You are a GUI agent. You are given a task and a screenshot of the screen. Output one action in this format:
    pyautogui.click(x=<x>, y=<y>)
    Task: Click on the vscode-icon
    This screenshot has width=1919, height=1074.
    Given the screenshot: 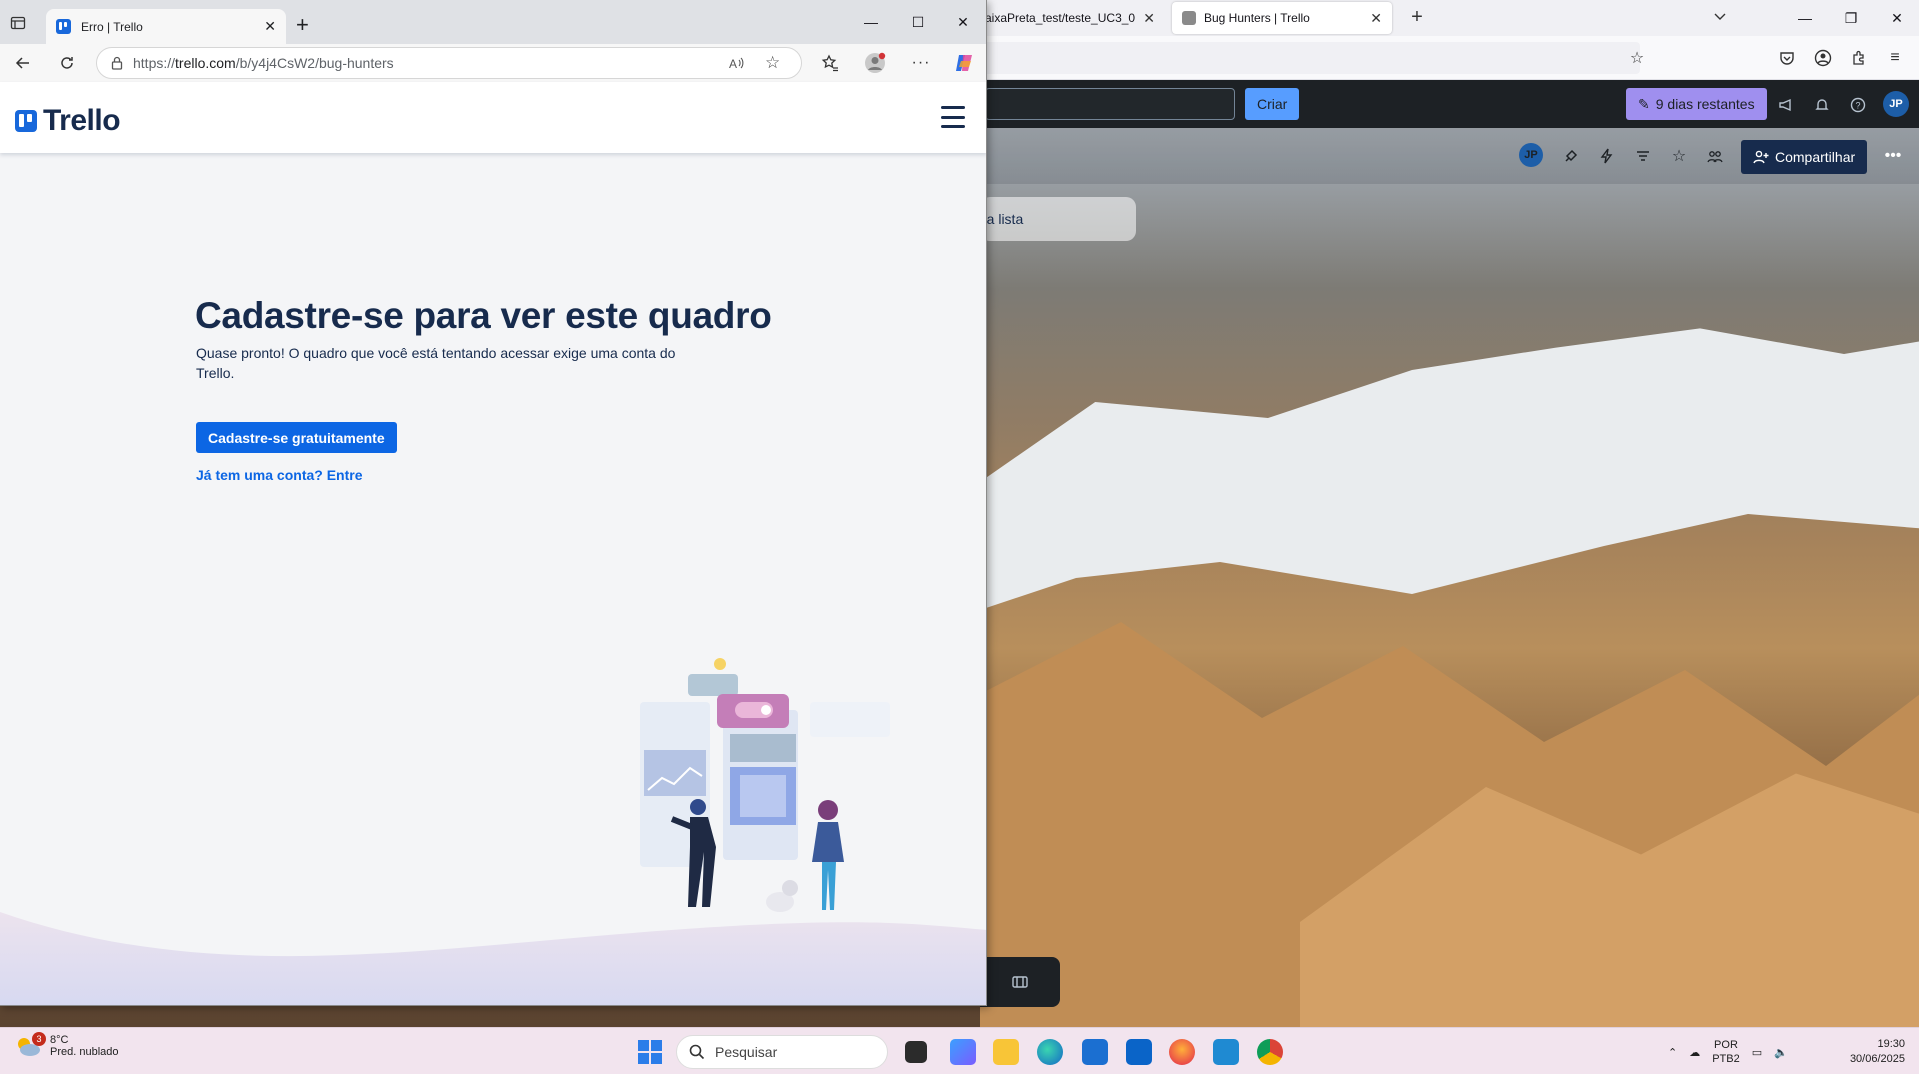 What is the action you would take?
    pyautogui.click(x=1226, y=1052)
    